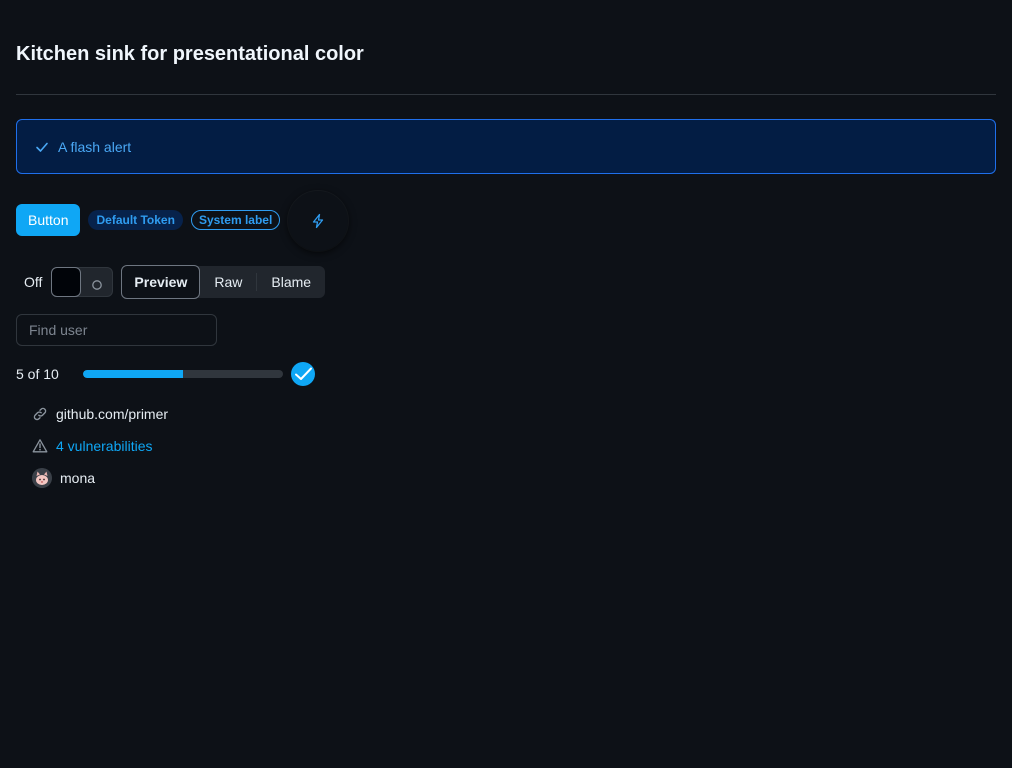  Describe the element at coordinates (37, 374) in the screenshot. I see `progress-label: 5 of 10` at that location.